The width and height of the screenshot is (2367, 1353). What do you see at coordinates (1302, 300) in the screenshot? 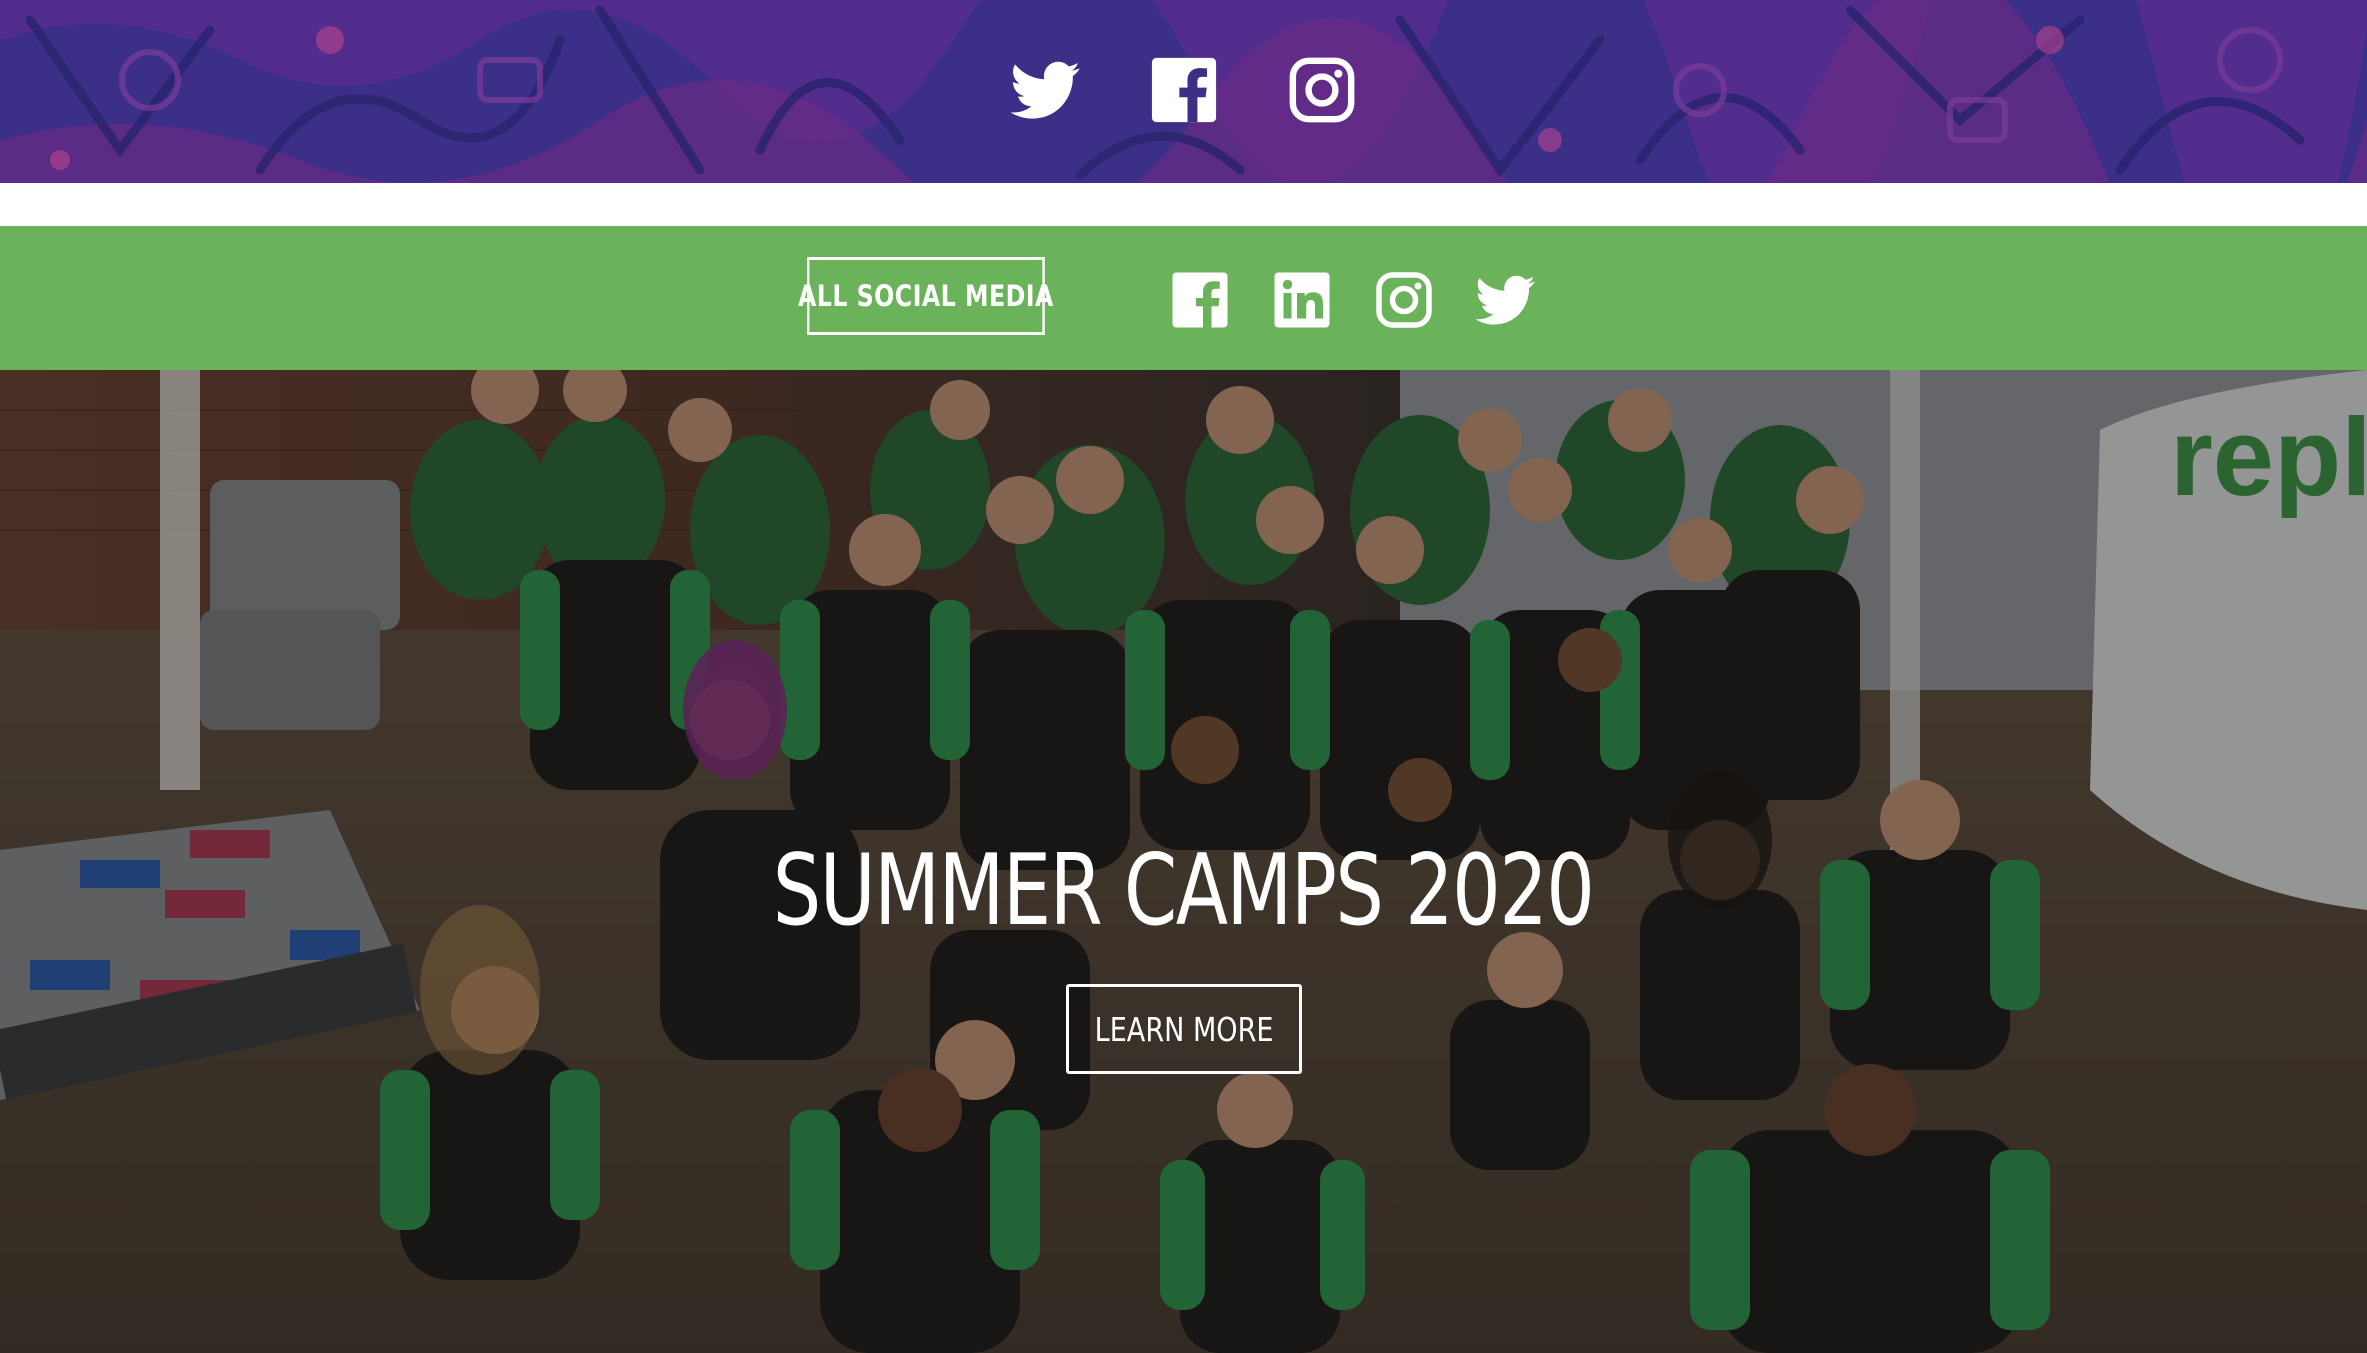
I see `linkedin-icon` at bounding box center [1302, 300].